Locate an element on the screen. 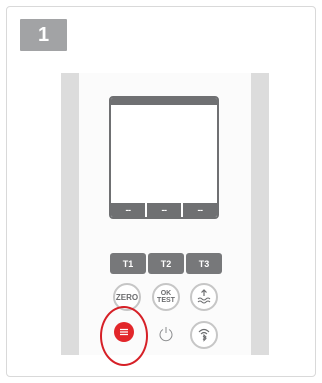 This screenshot has width=322, height=383. softkey-3: -- is located at coordinates (200, 210).